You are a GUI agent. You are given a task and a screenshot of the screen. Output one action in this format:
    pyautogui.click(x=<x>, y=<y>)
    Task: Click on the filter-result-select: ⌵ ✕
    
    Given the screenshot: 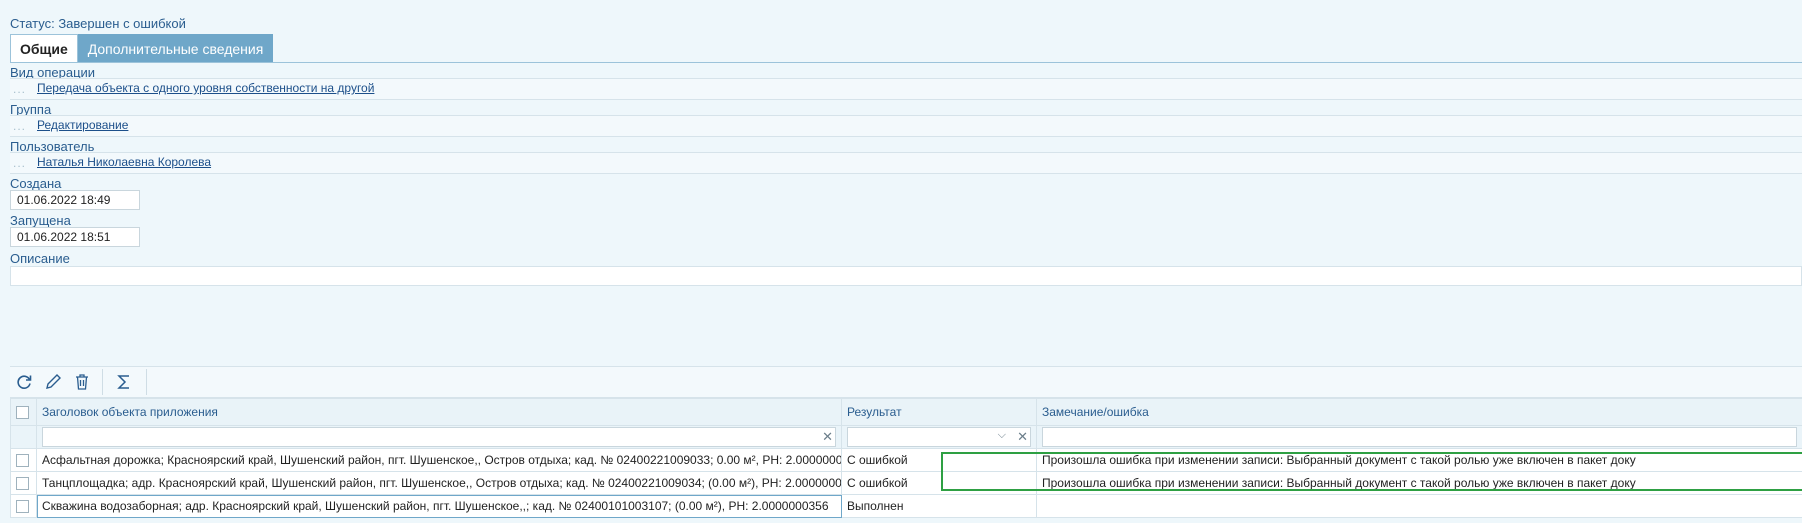 What is the action you would take?
    pyautogui.click(x=939, y=437)
    